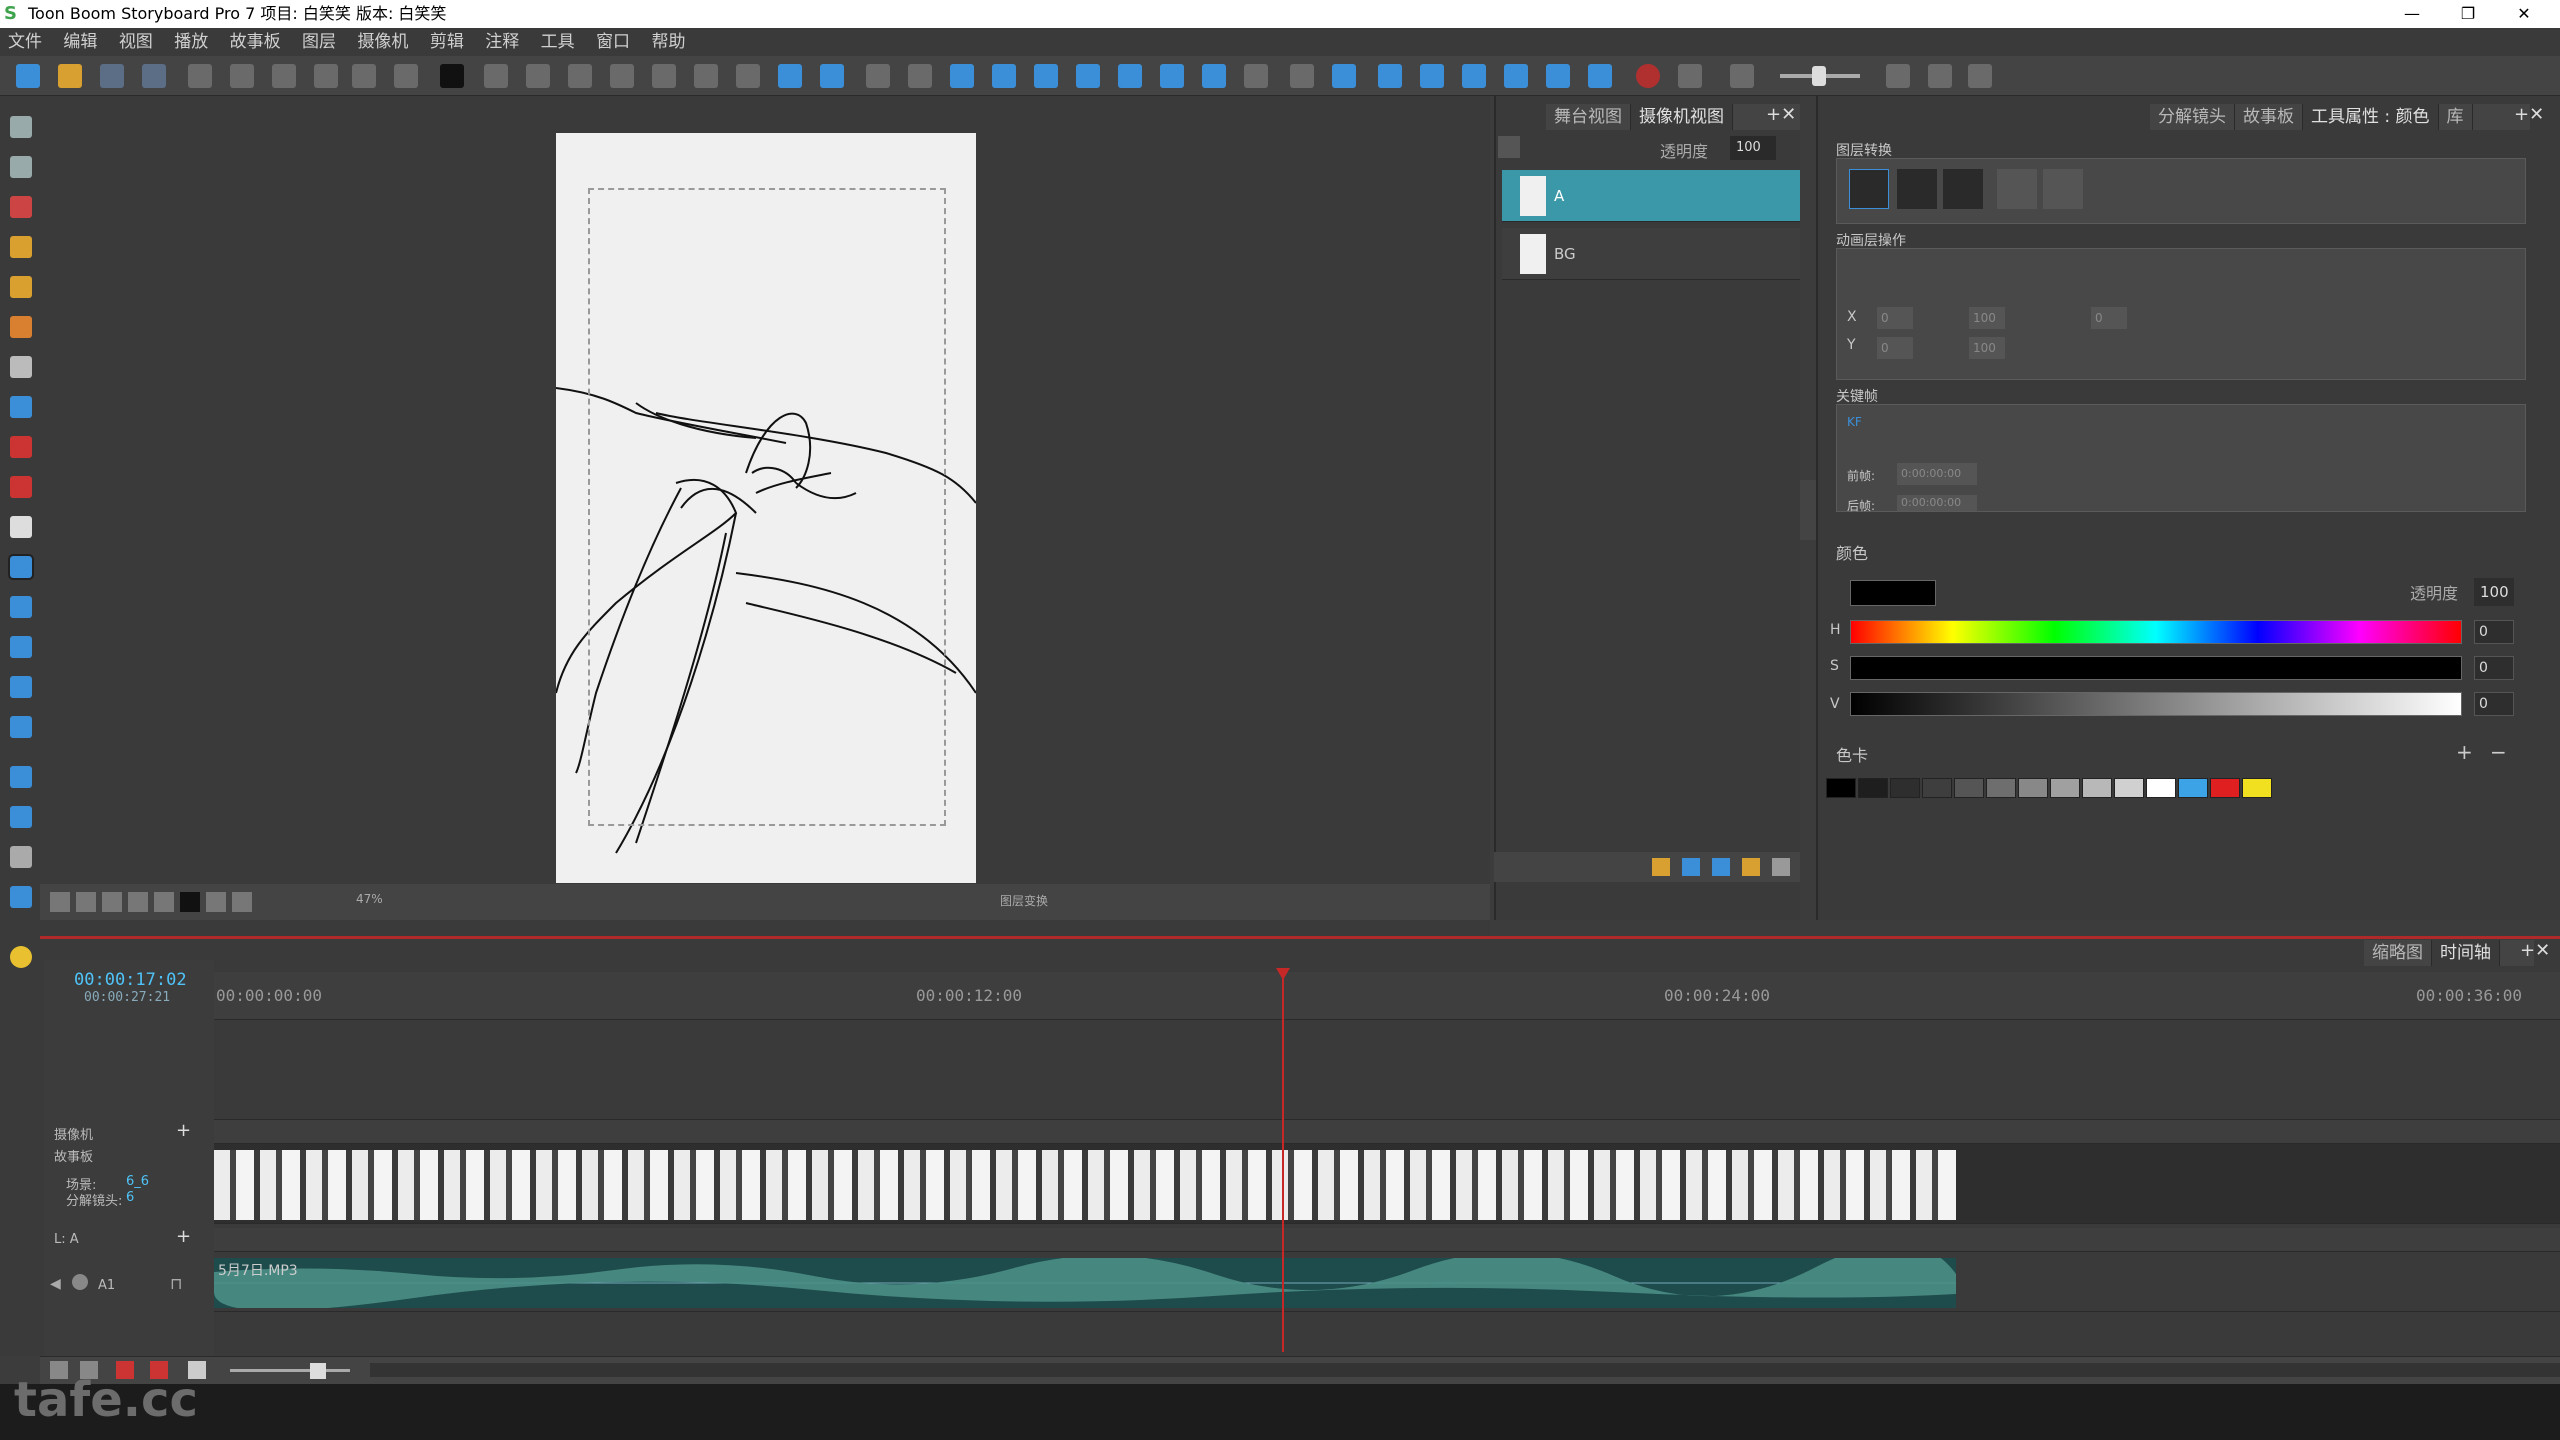 This screenshot has height=1440, width=2560. Describe the element at coordinates (21, 687) in the screenshot. I see `morph-tool-icon` at that location.